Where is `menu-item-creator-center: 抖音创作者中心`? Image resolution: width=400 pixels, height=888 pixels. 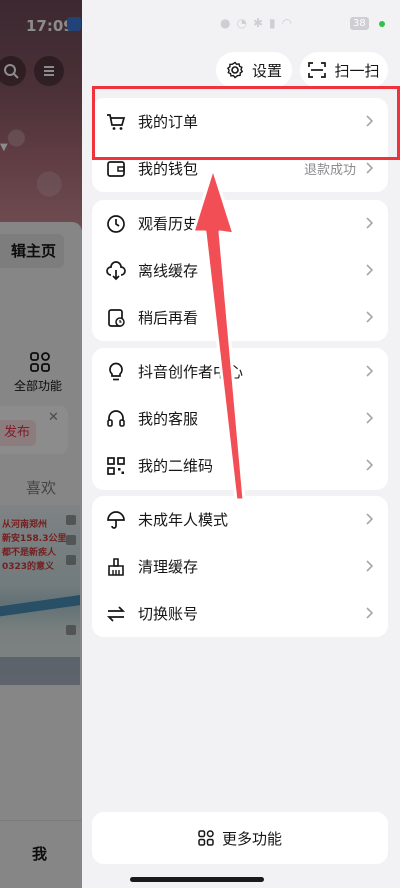
menu-item-creator-center: 抖音创作者中心 is located at coordinates (240, 371).